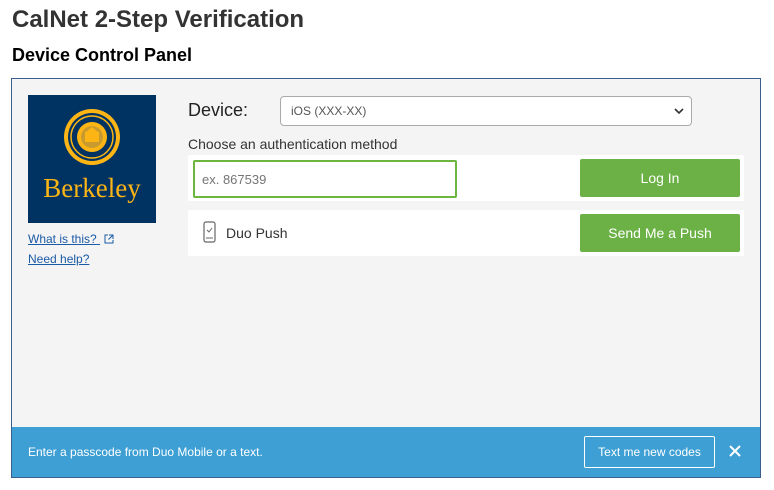 The height and width of the screenshot is (490, 774). I want to click on auth-method-label: Choose an authentication method, so click(293, 144).